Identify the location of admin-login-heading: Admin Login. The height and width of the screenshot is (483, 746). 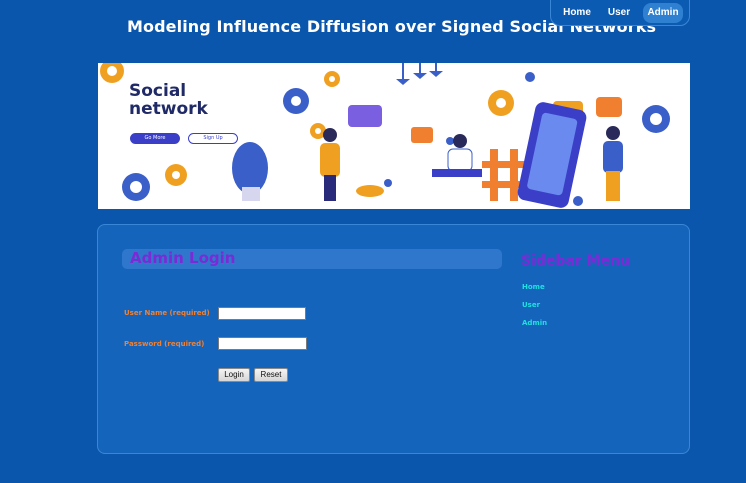
(312, 259).